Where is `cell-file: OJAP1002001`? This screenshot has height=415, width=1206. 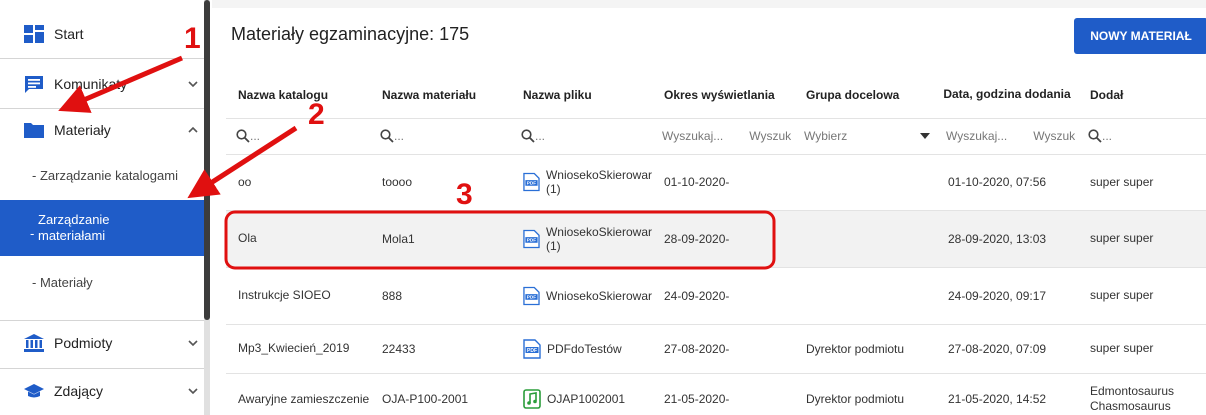
cell-file: OJAP1002001 is located at coordinates (581, 394).